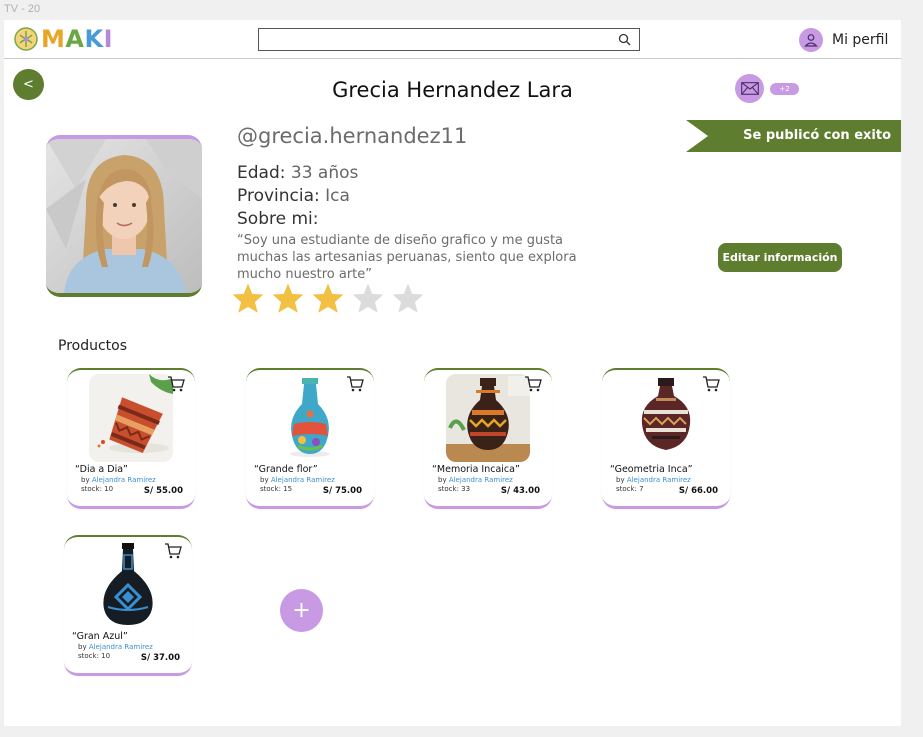  I want to click on profile-label: Mi perfil, so click(860, 40).